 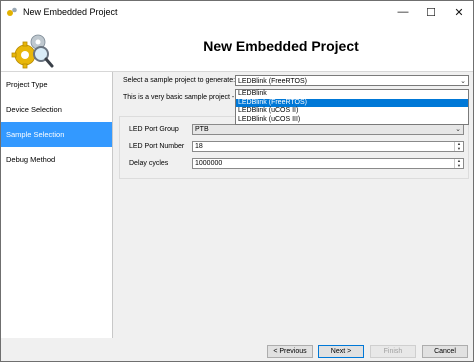 What do you see at coordinates (199, 146) in the screenshot?
I see `led-port-number-value: 18` at bounding box center [199, 146].